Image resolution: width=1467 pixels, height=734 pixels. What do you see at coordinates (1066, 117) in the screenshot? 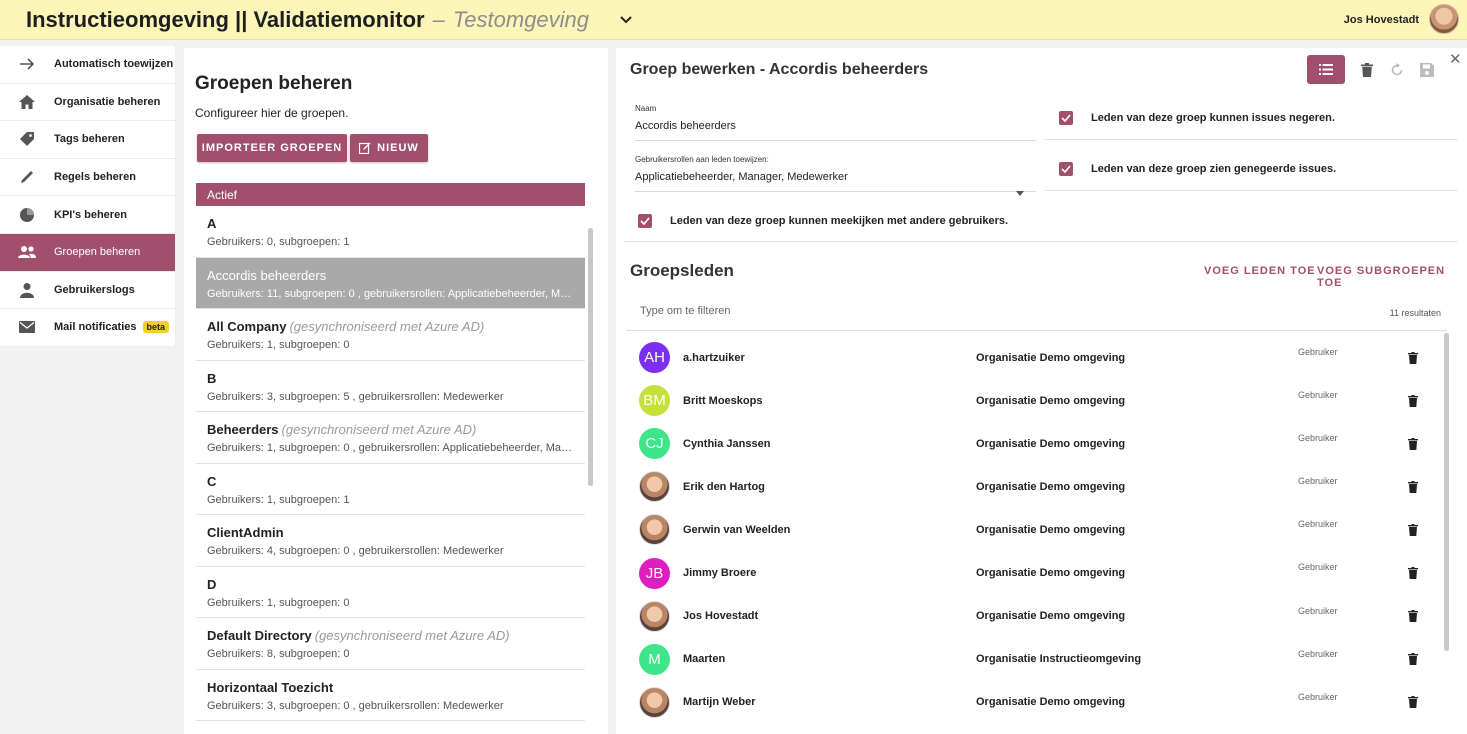
I see `ignore-issues-checkbox` at bounding box center [1066, 117].